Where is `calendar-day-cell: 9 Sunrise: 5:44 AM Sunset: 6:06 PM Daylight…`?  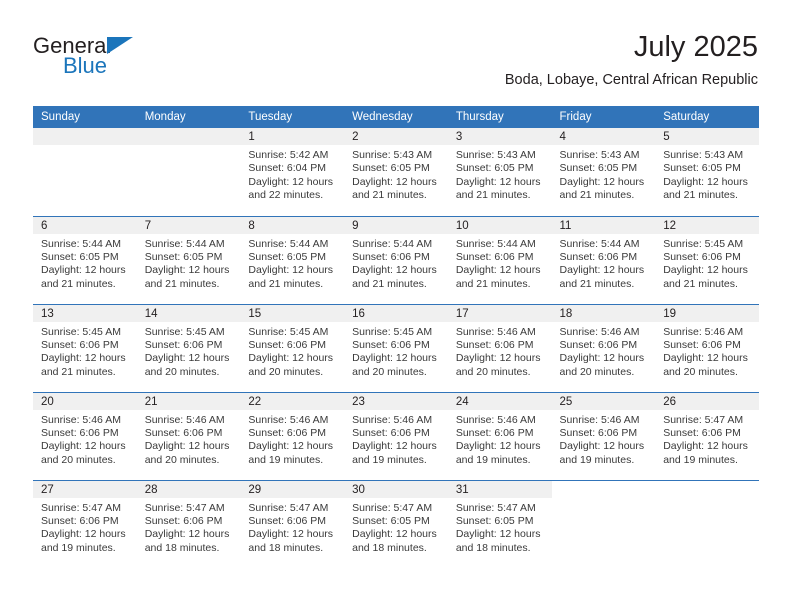
calendar-day-cell: 9 Sunrise: 5:44 AM Sunset: 6:06 PM Daylight… is located at coordinates (396, 259).